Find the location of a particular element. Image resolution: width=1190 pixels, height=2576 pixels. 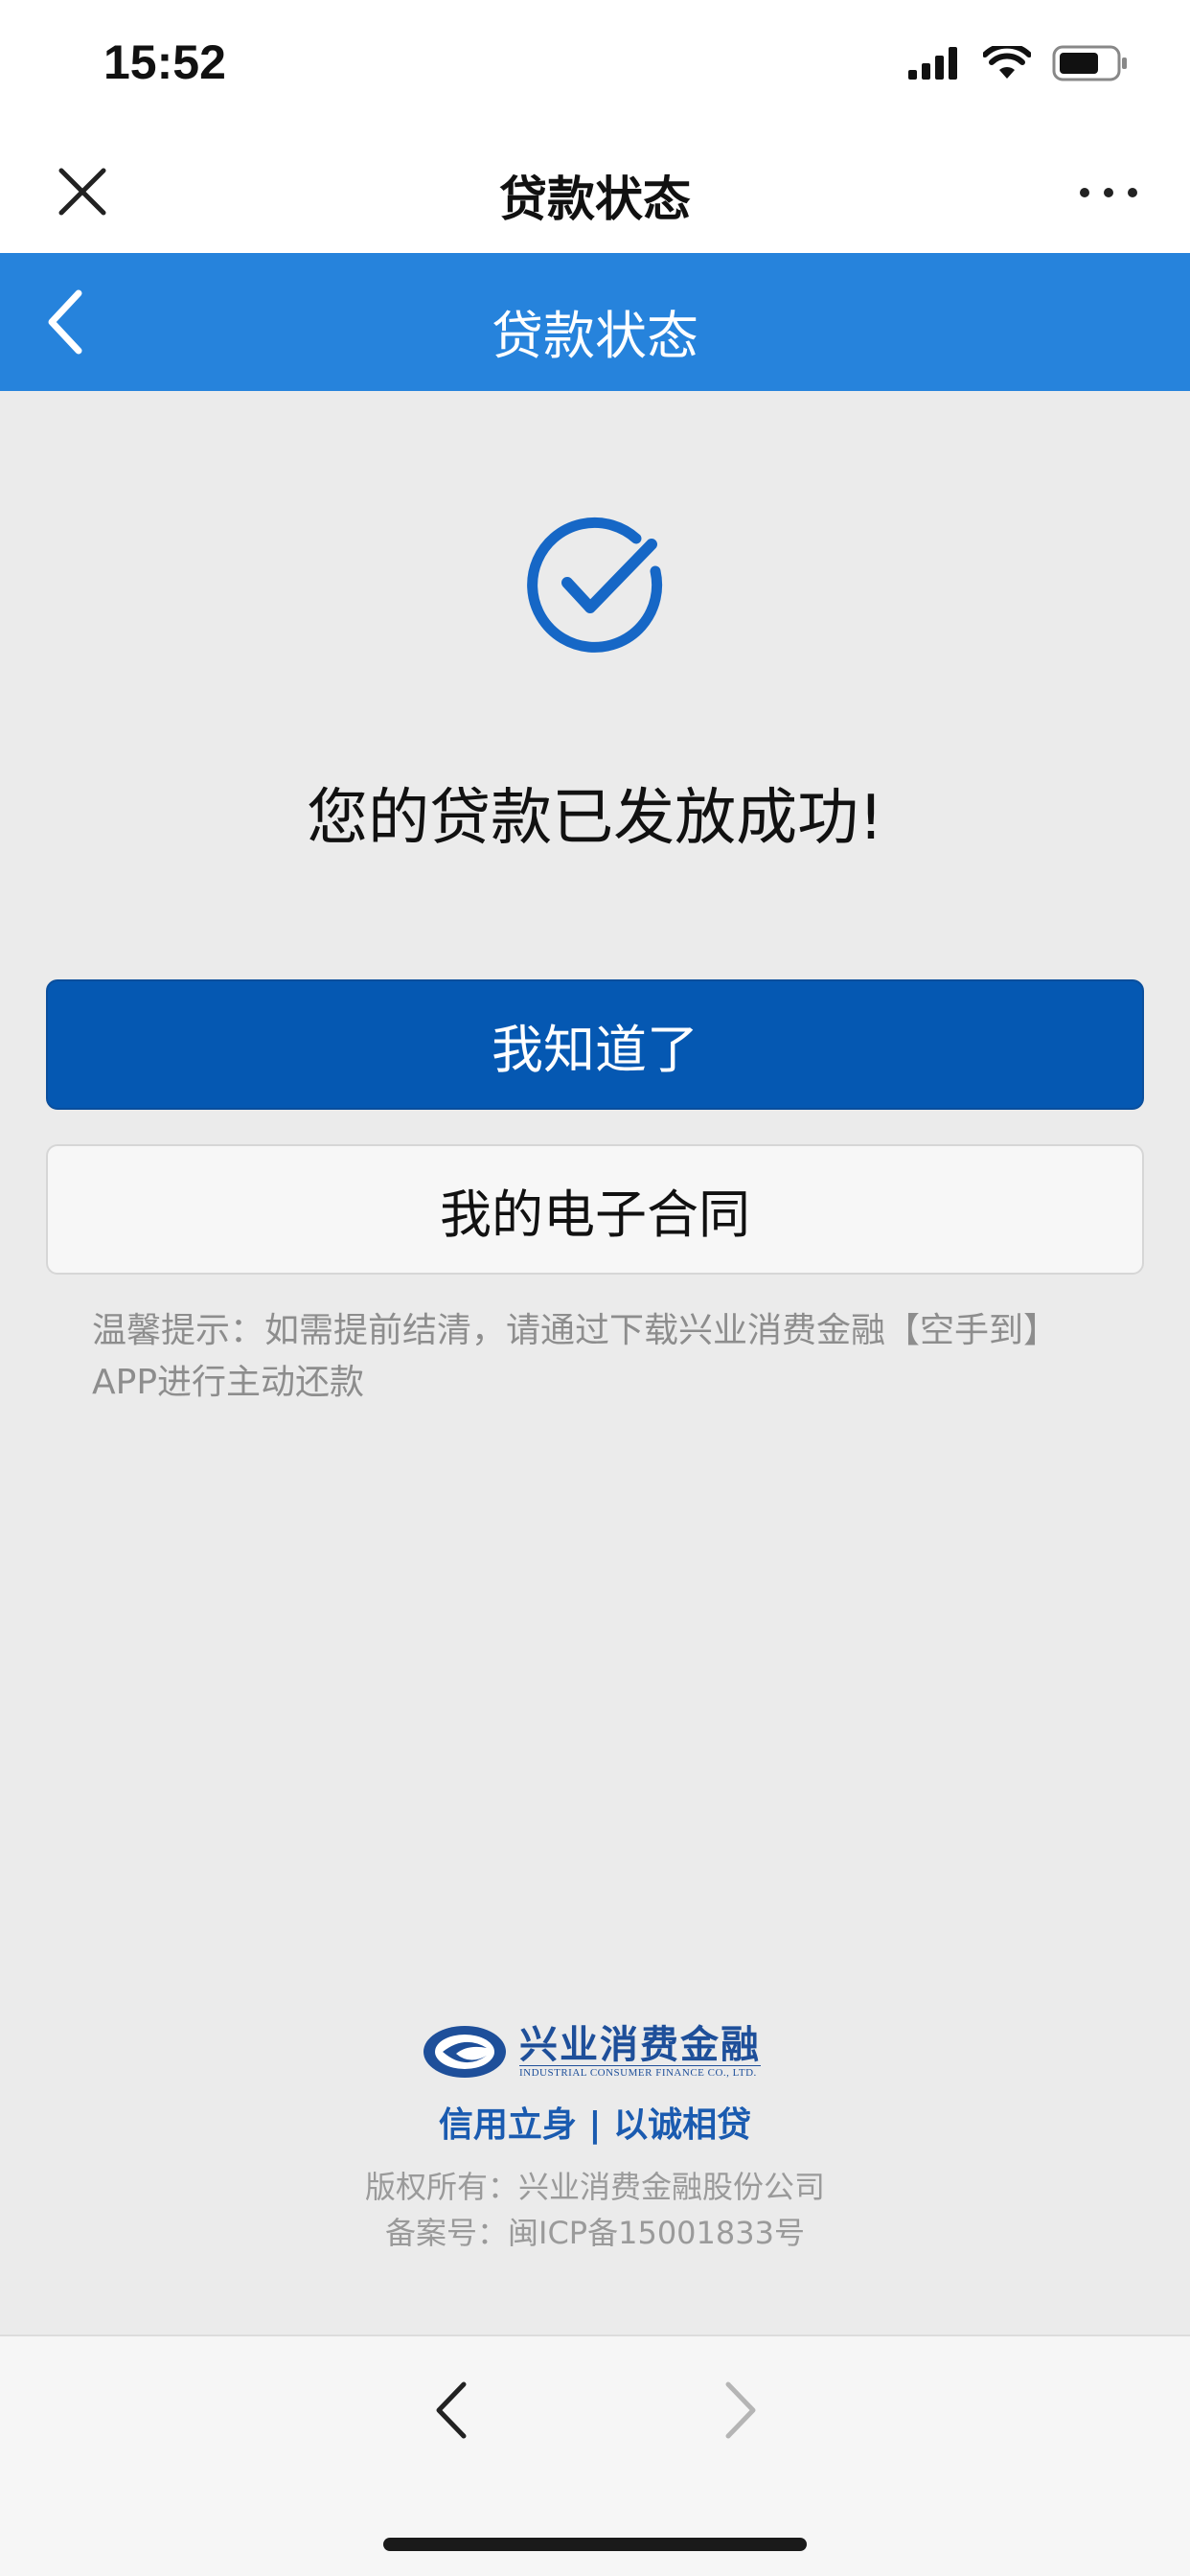

battery-icon is located at coordinates (1090, 63).